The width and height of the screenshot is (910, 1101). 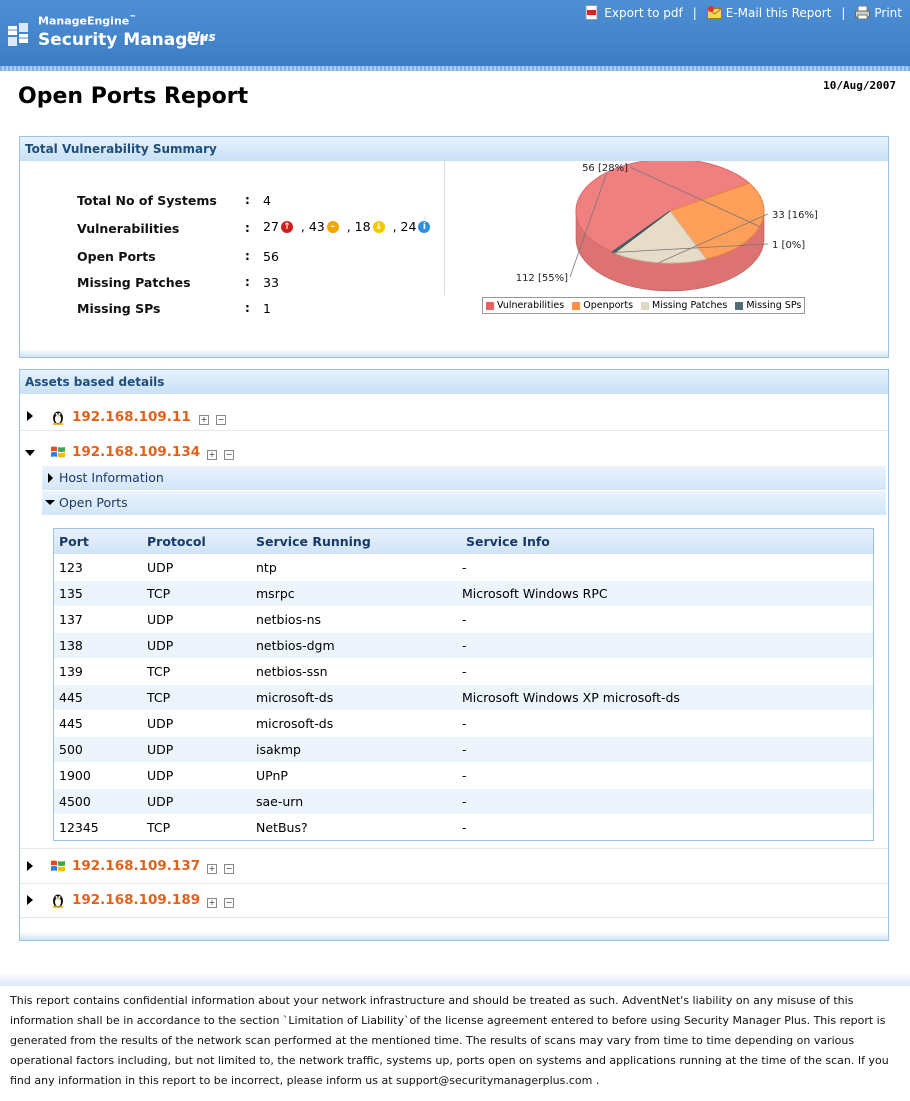 I want to click on legend-label: Openports, so click(x=608, y=305).